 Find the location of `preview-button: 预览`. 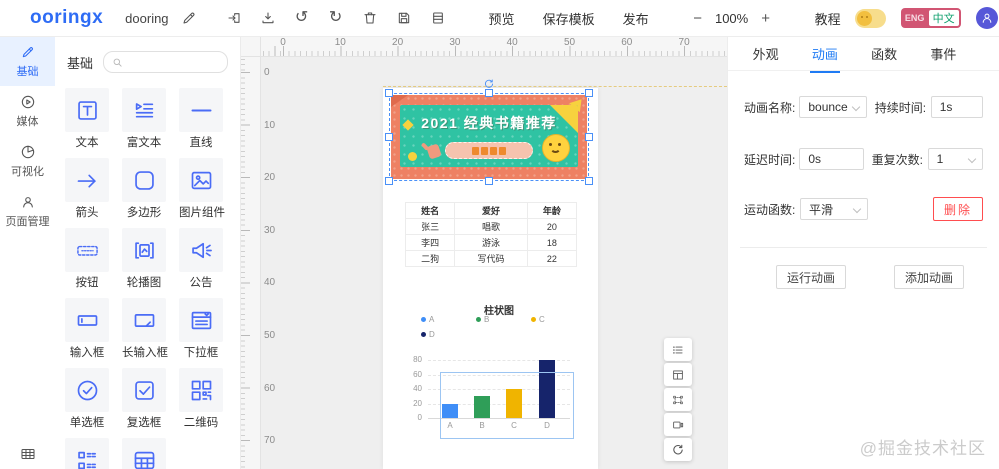

preview-button: 预览 is located at coordinates (502, 18).